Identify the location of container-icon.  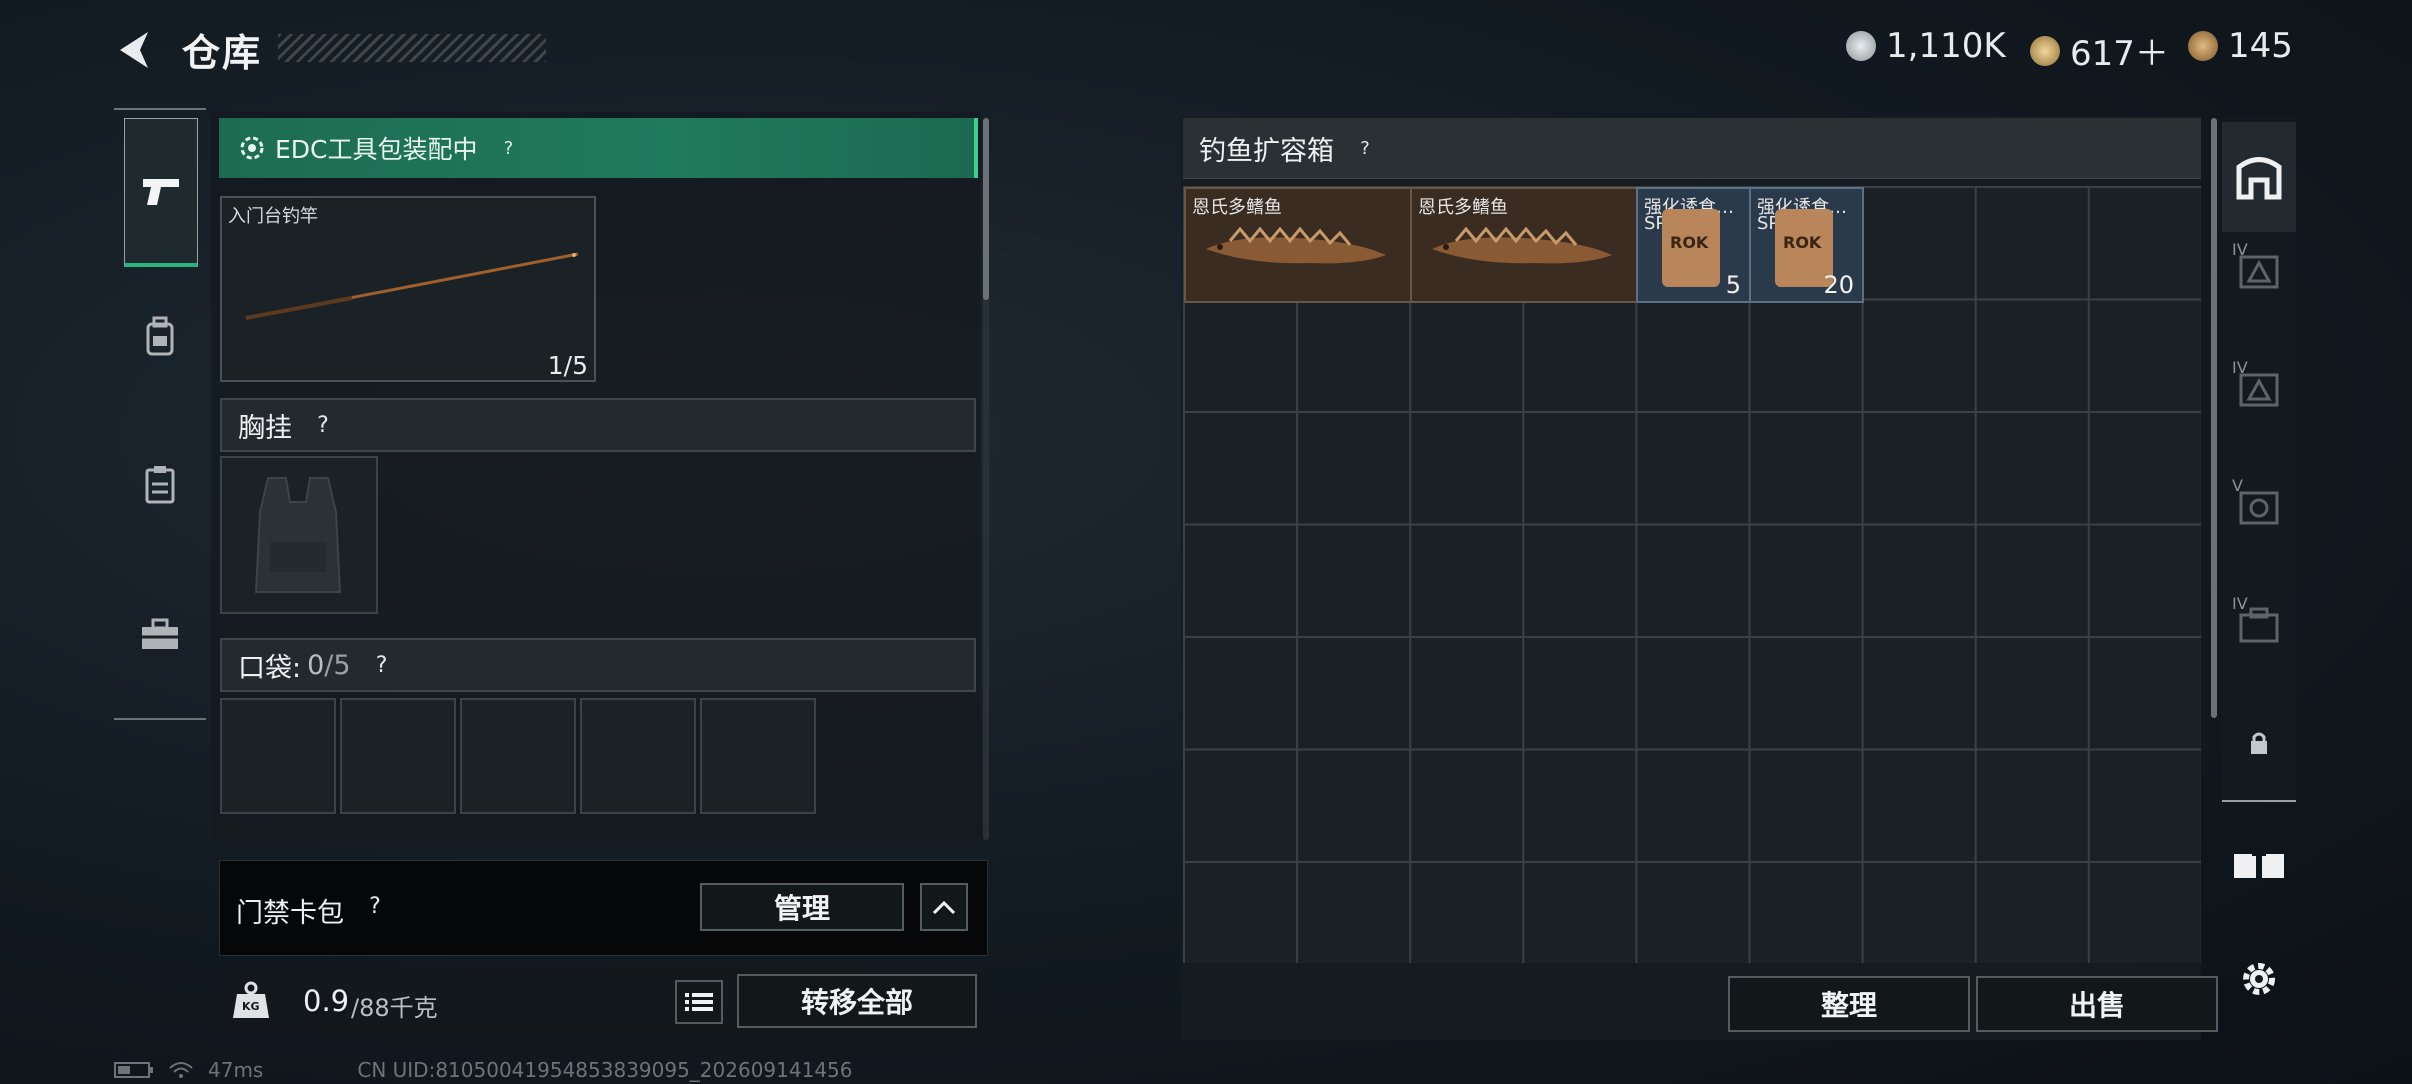
(2259, 508).